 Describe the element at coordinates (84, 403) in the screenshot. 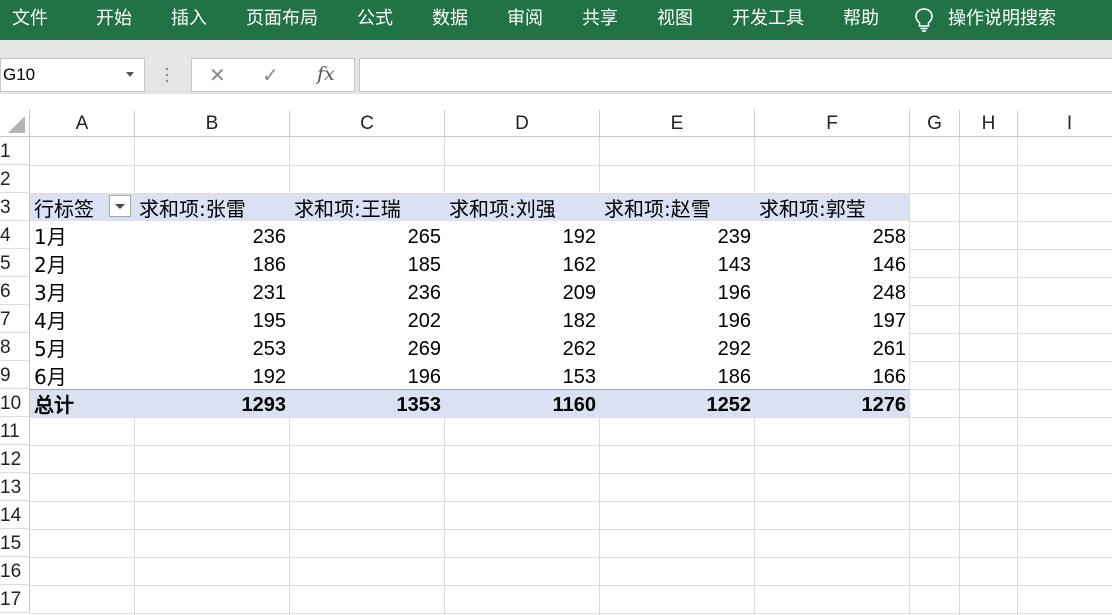

I see `total-label: 总计` at that location.